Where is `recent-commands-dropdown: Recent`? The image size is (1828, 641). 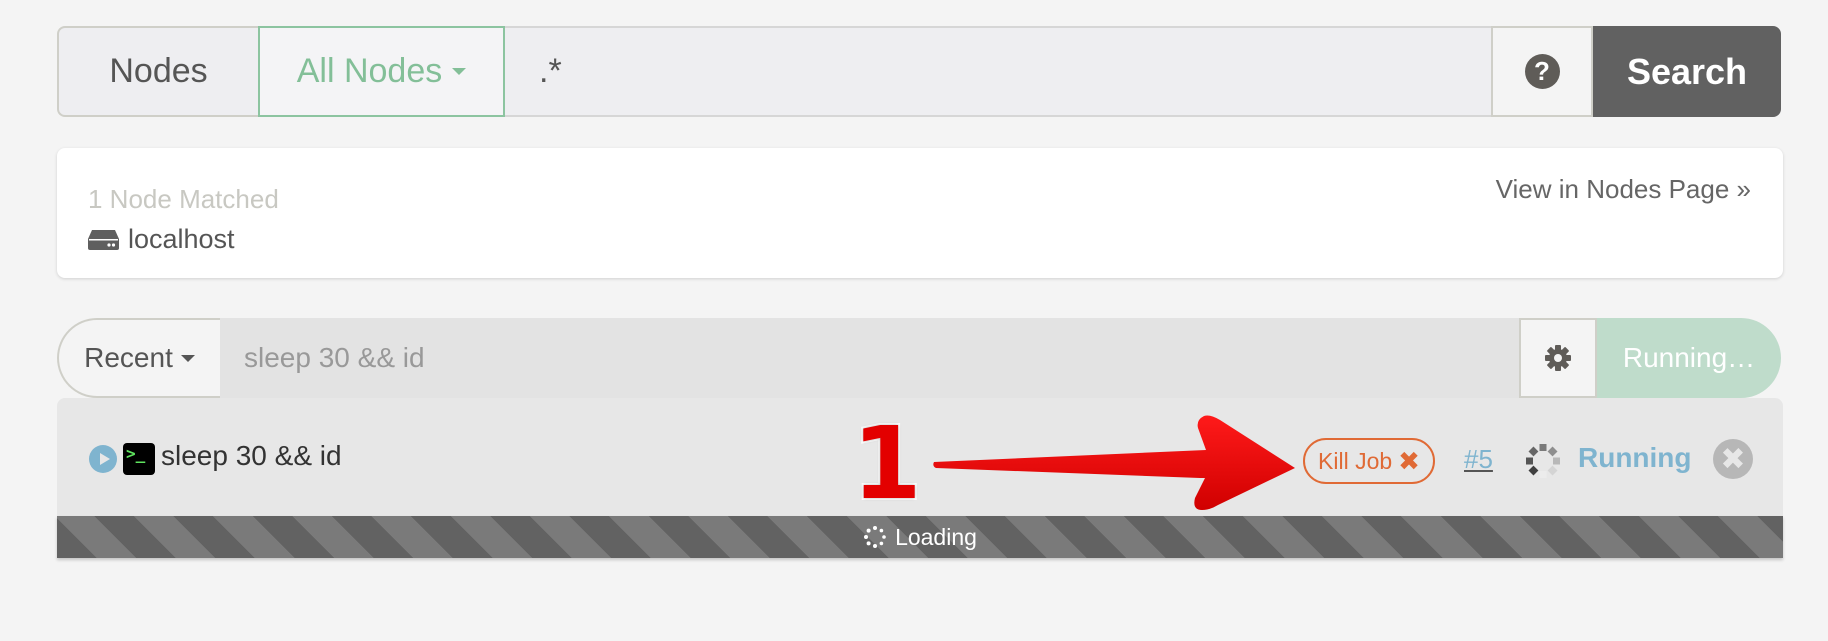 recent-commands-dropdown: Recent is located at coordinates (138, 358).